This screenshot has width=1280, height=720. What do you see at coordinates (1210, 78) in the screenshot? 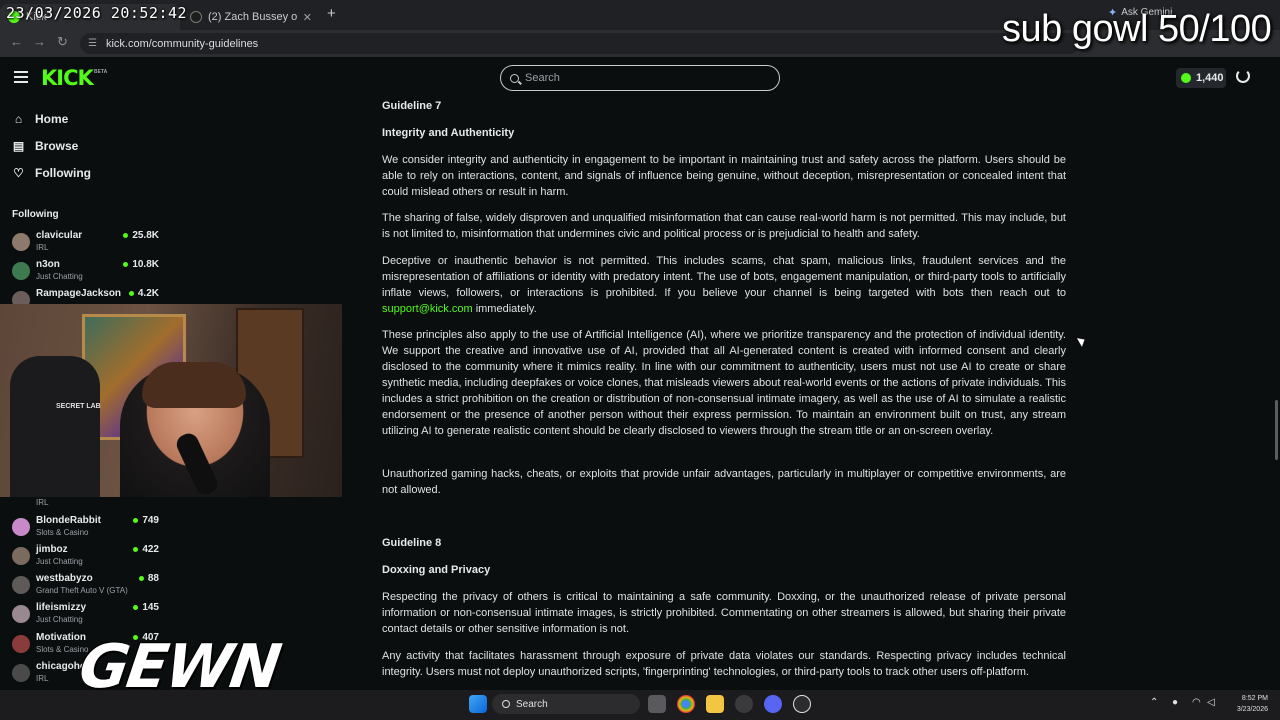
I see `points-value: 1,440` at bounding box center [1210, 78].